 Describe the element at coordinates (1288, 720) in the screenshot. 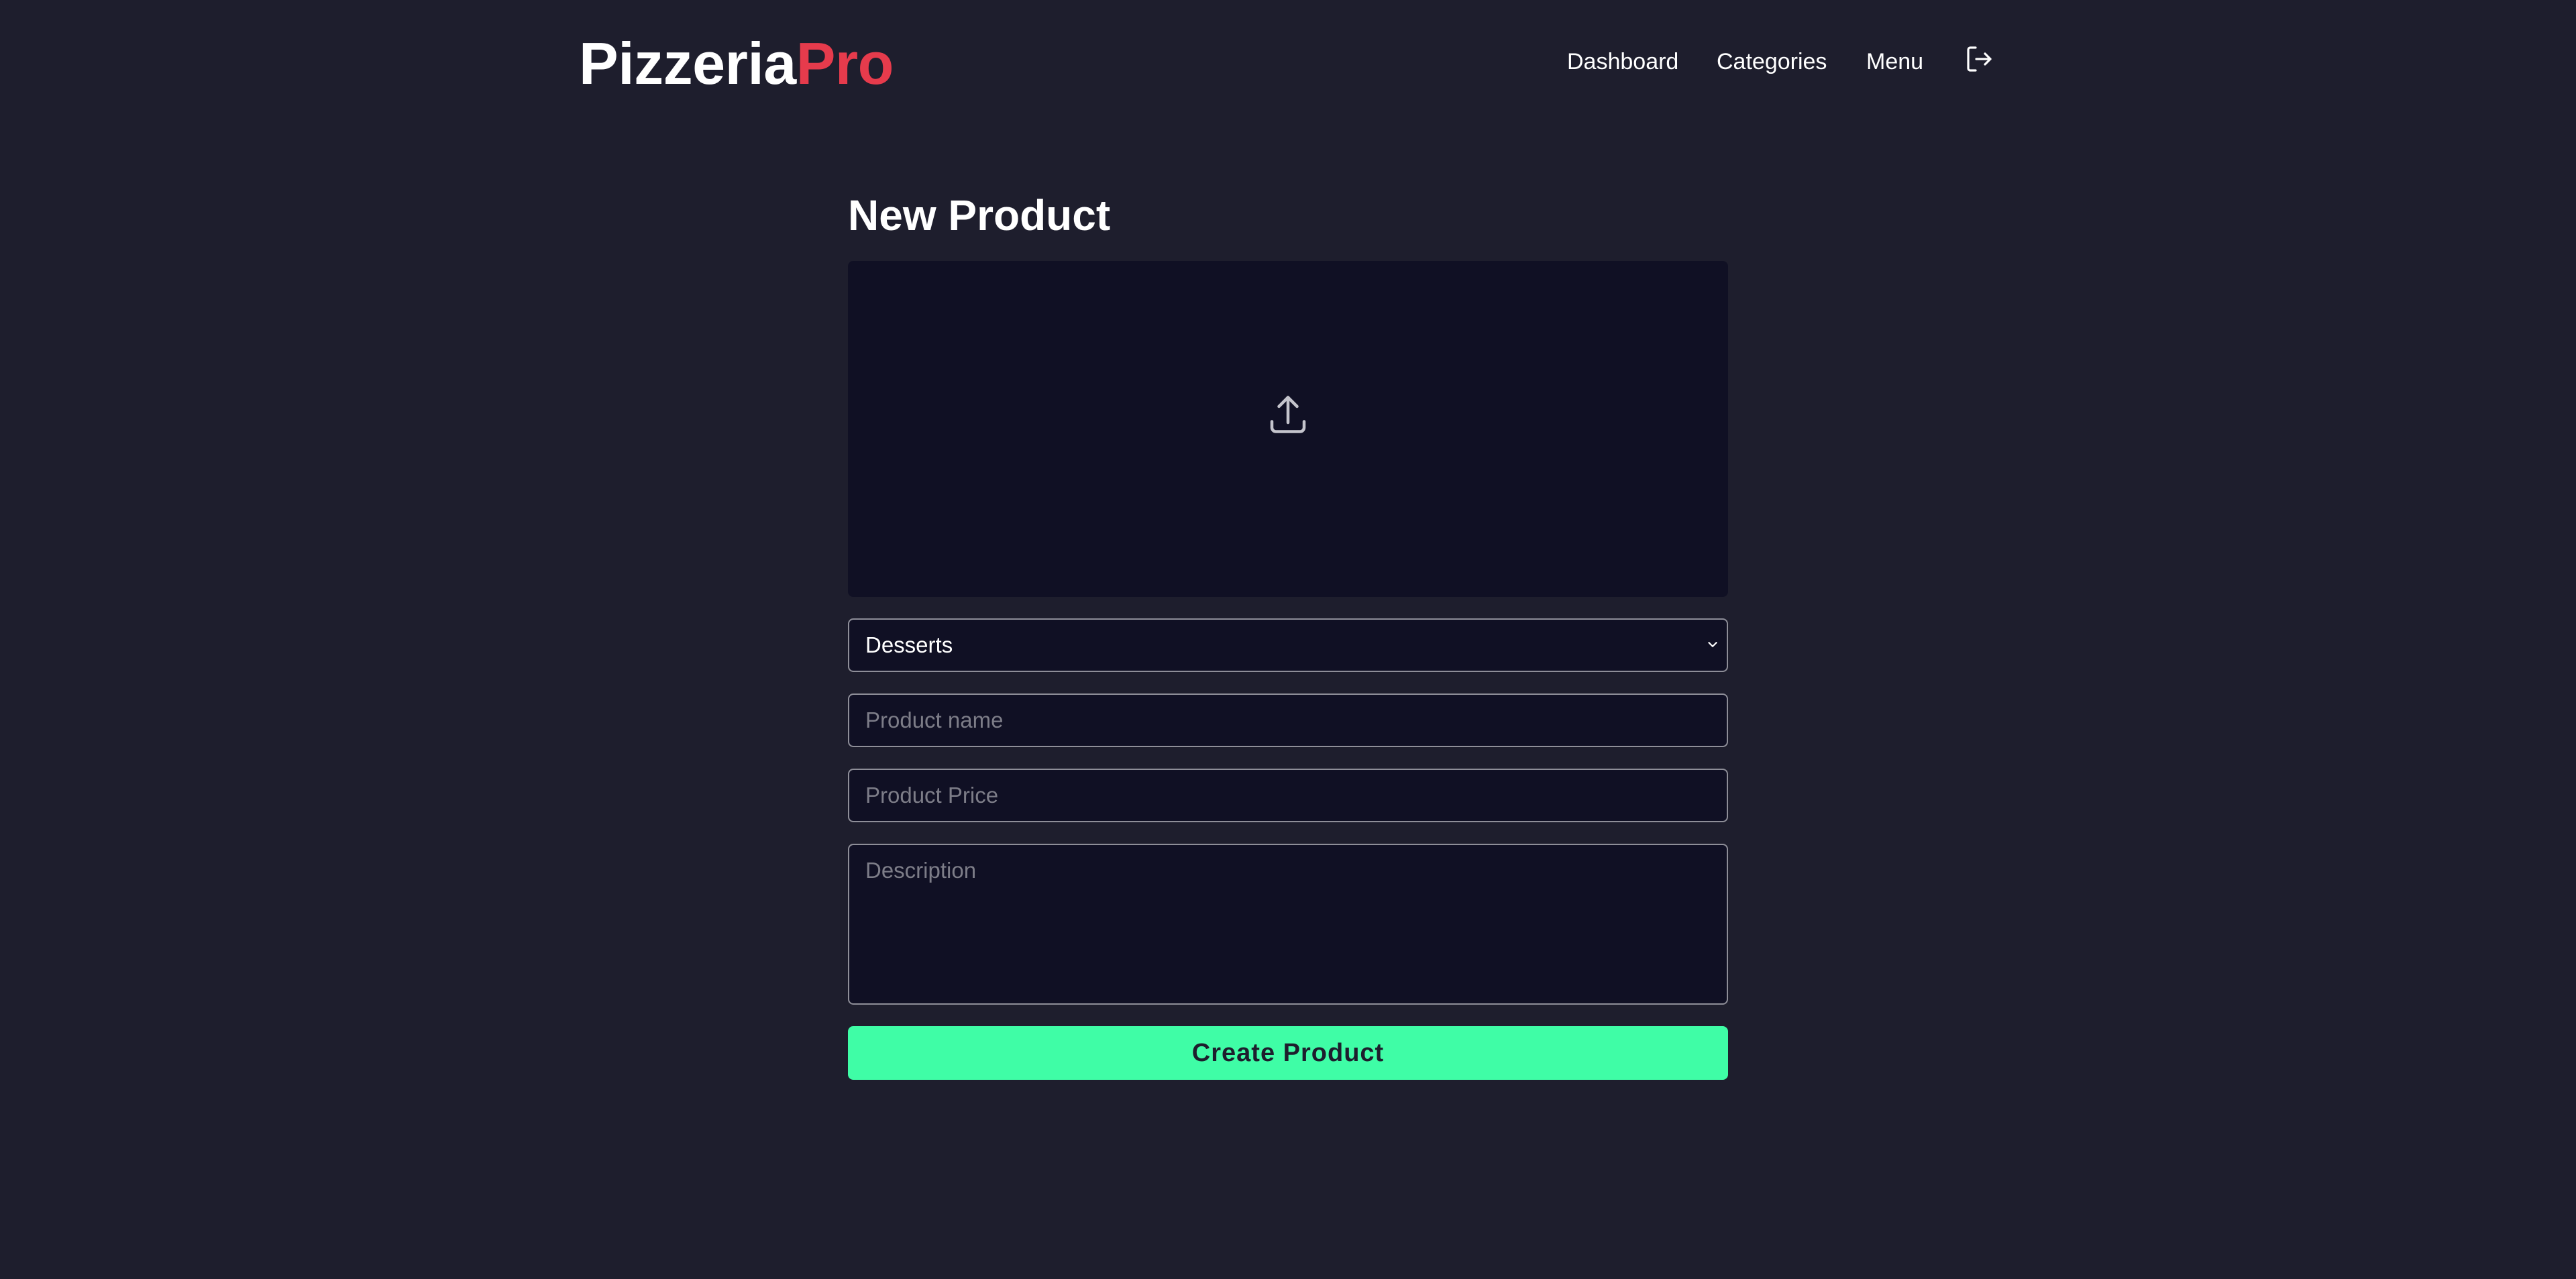

I see `product-name-input` at that location.